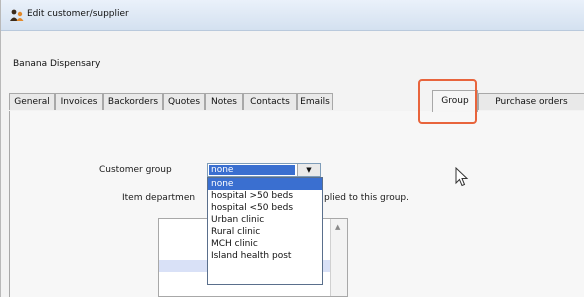  What do you see at coordinates (265, 256) in the screenshot?
I see `dropdown-option: Island health post` at bounding box center [265, 256].